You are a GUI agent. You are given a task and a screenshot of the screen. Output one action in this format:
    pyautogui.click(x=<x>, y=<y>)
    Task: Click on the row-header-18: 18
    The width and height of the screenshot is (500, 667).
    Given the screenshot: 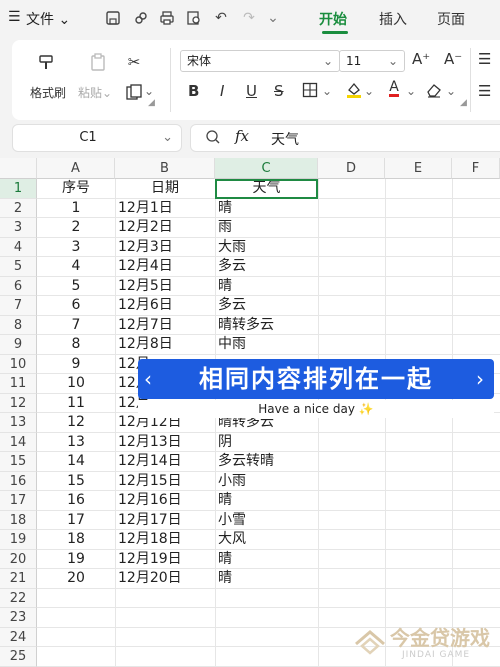 What is the action you would take?
    pyautogui.click(x=18, y=520)
    